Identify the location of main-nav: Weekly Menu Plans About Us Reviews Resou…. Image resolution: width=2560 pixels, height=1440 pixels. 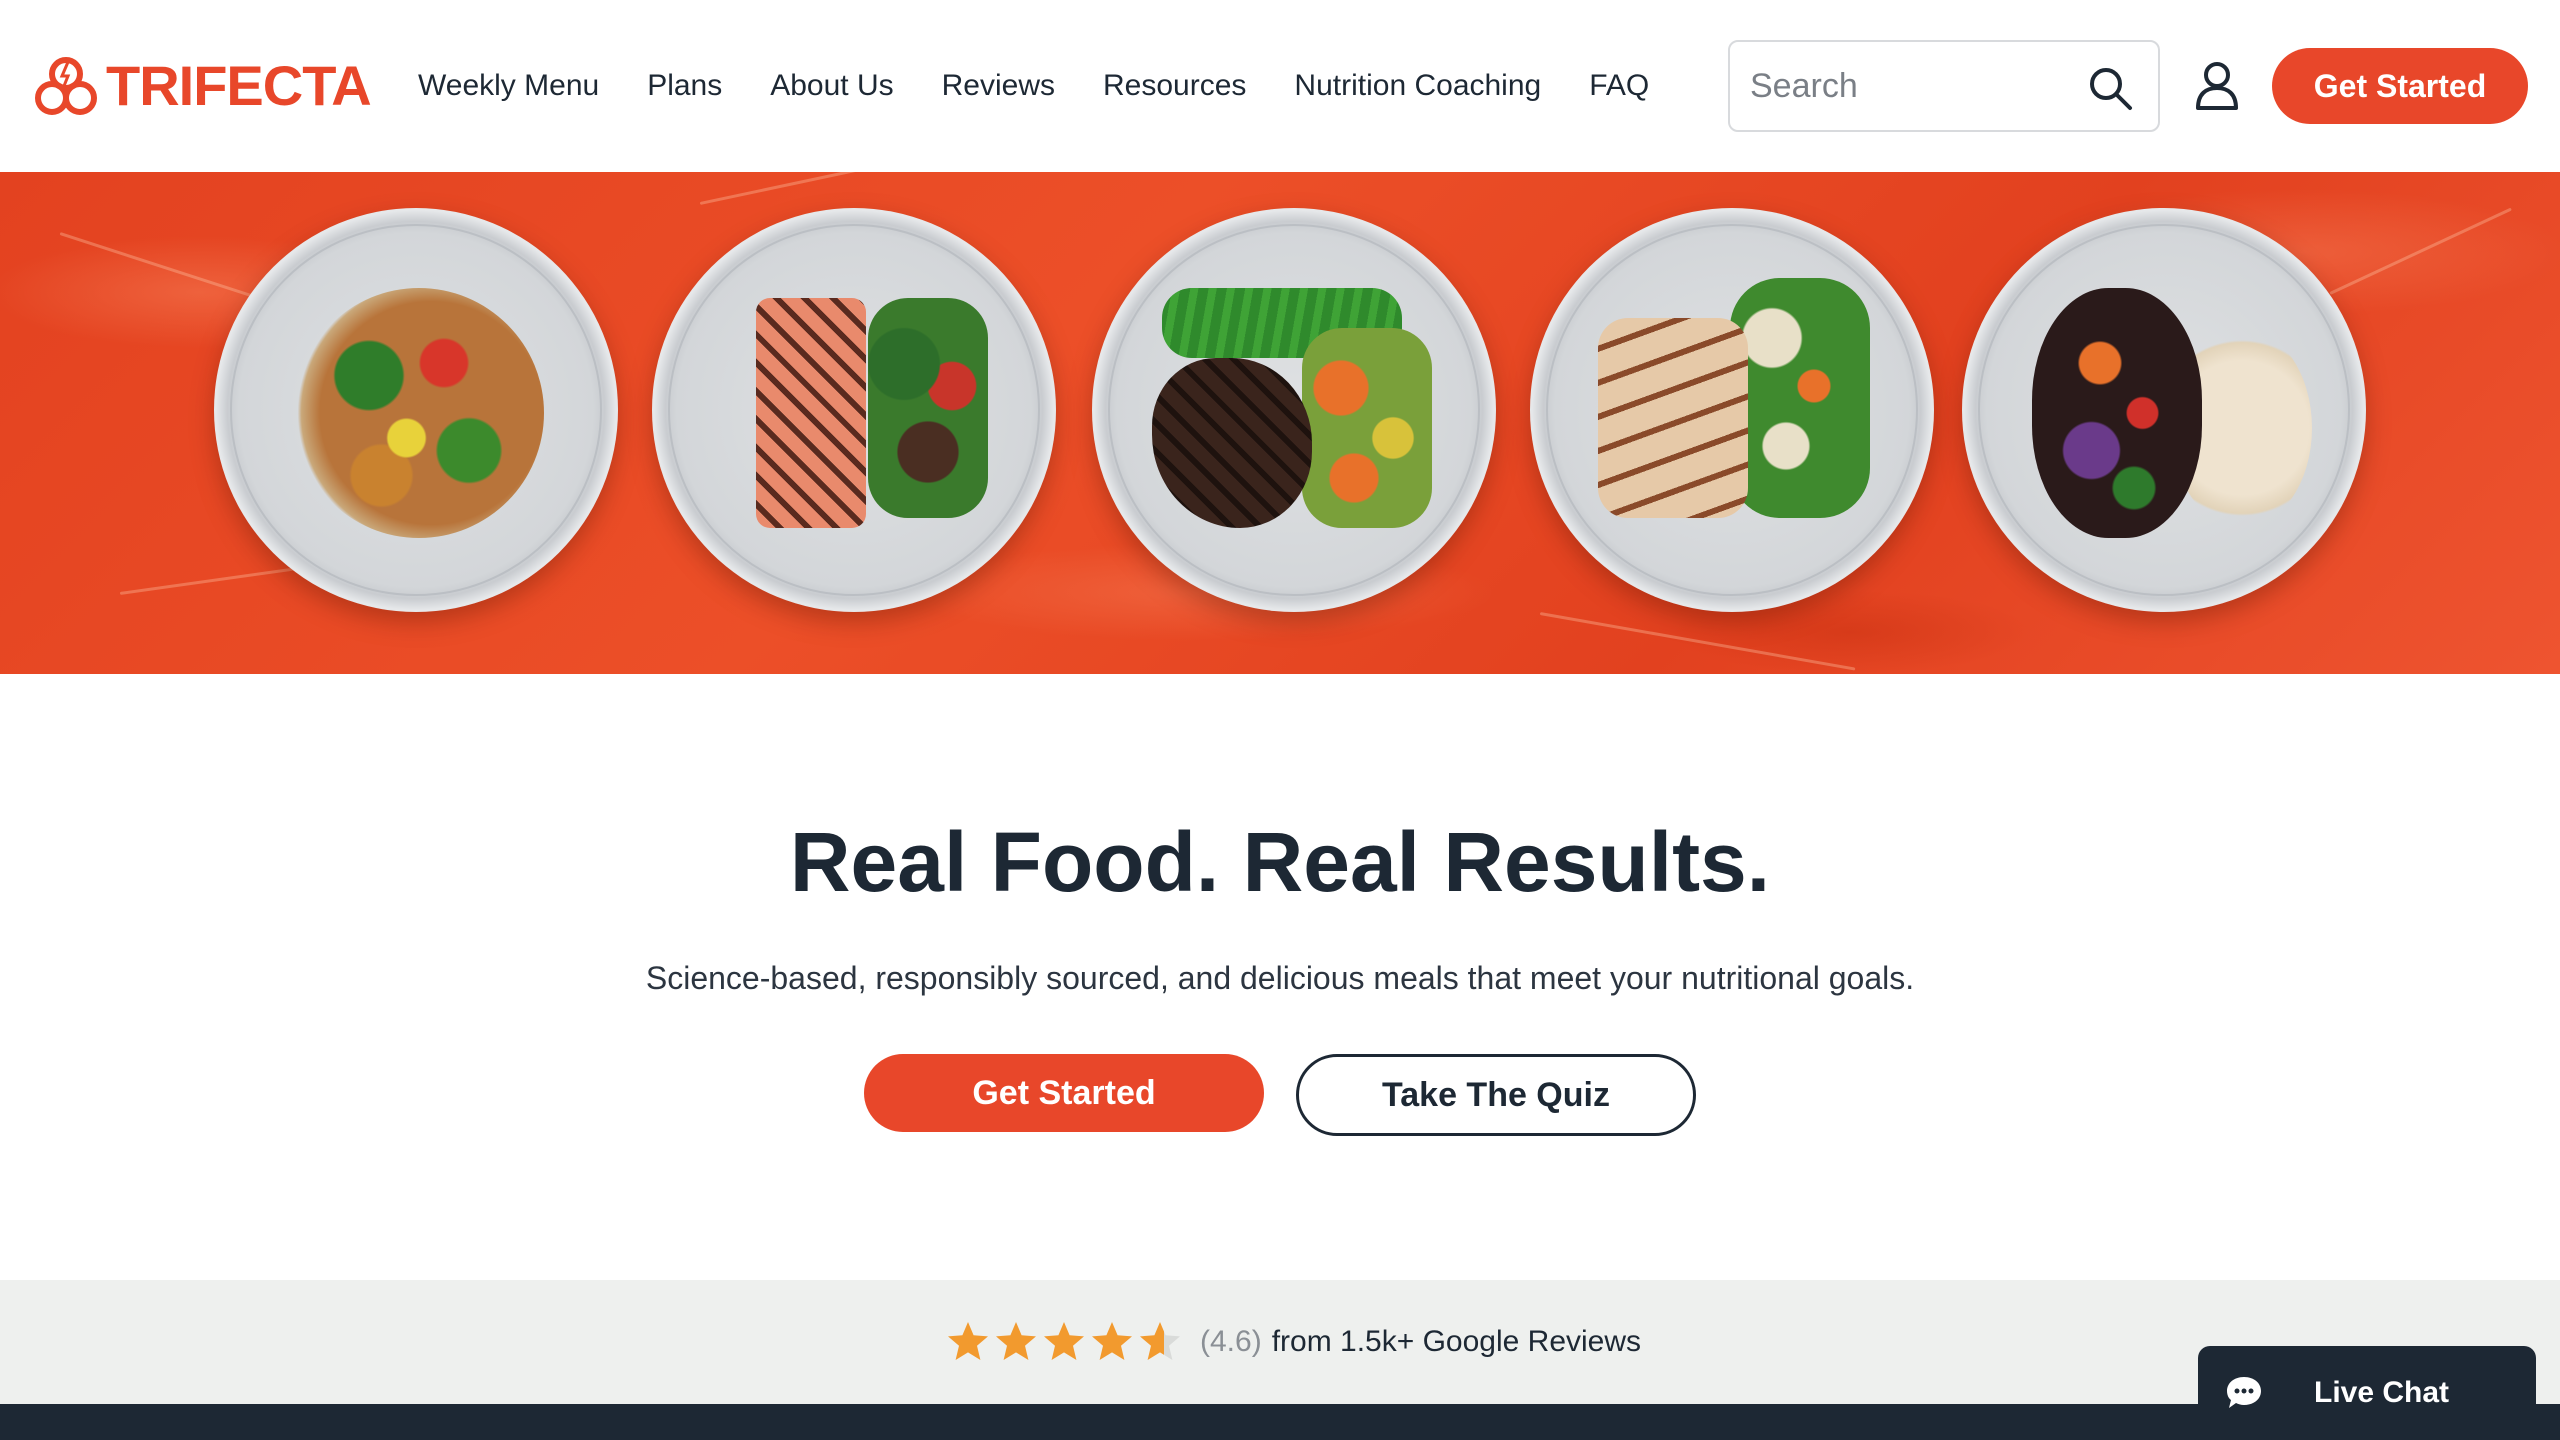
(1033, 86).